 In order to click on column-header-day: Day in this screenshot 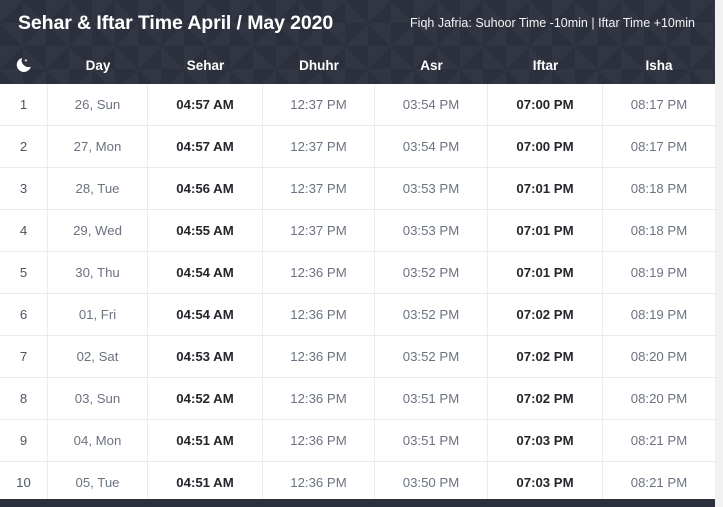, I will do `click(98, 65)`.